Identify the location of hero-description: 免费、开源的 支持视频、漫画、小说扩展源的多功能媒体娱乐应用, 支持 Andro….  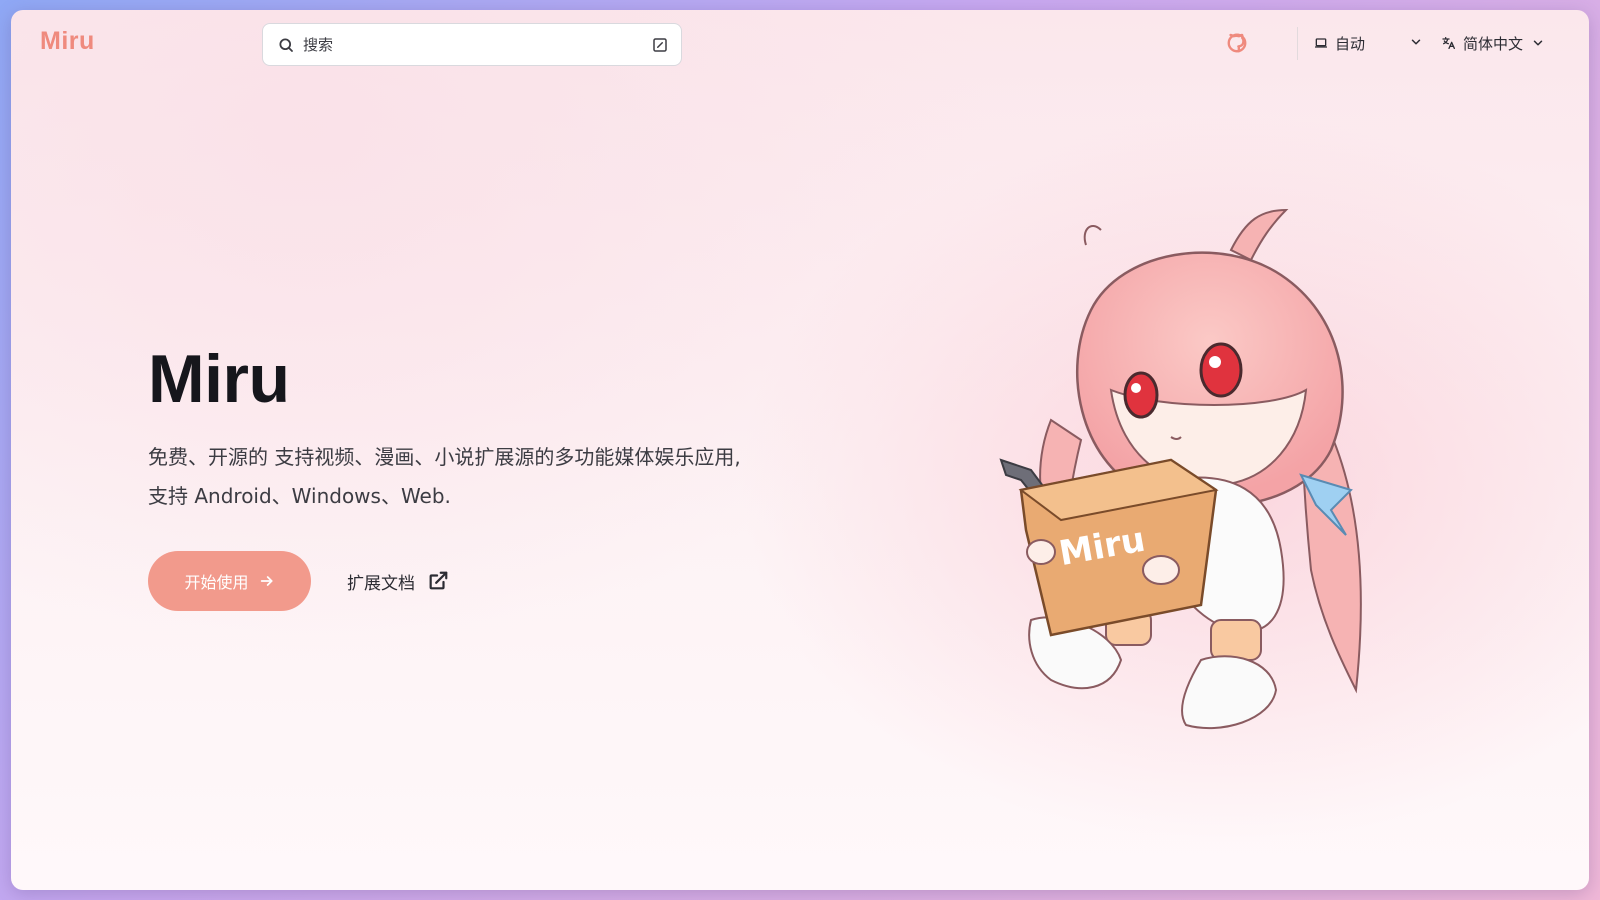
(528, 477).